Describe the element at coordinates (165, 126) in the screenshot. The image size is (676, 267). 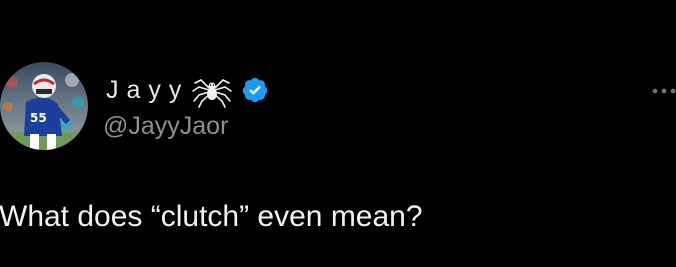
I see `author-handle: @JayyJaor` at that location.